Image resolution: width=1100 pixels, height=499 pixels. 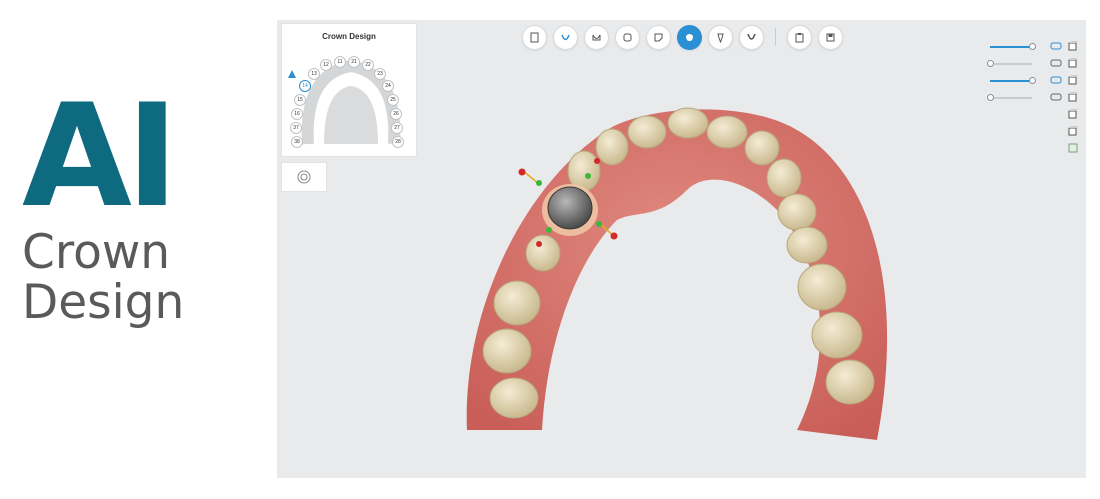 What do you see at coordinates (1073, 63) in the screenshot?
I see `back-view-icon` at bounding box center [1073, 63].